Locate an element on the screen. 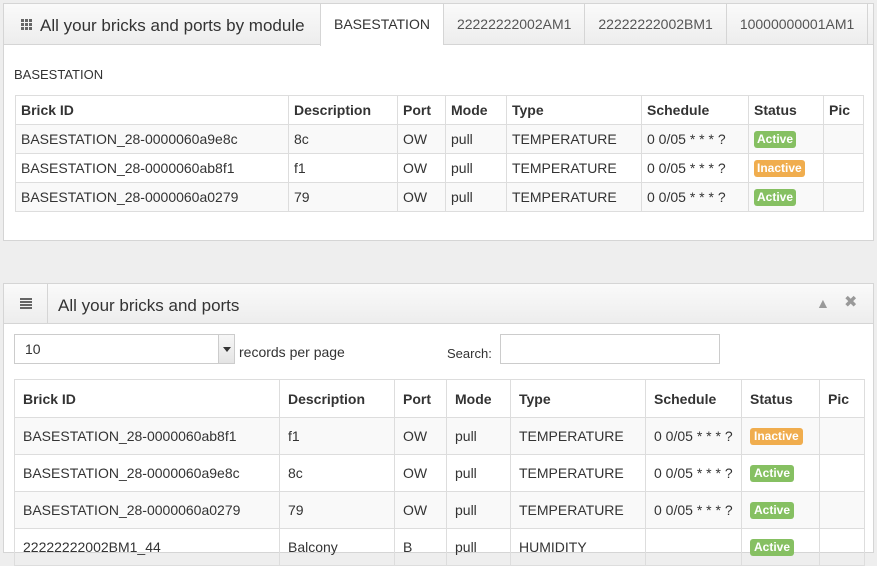  tab-22222222002bm1: 22222222002BM1 is located at coordinates (654, 24).